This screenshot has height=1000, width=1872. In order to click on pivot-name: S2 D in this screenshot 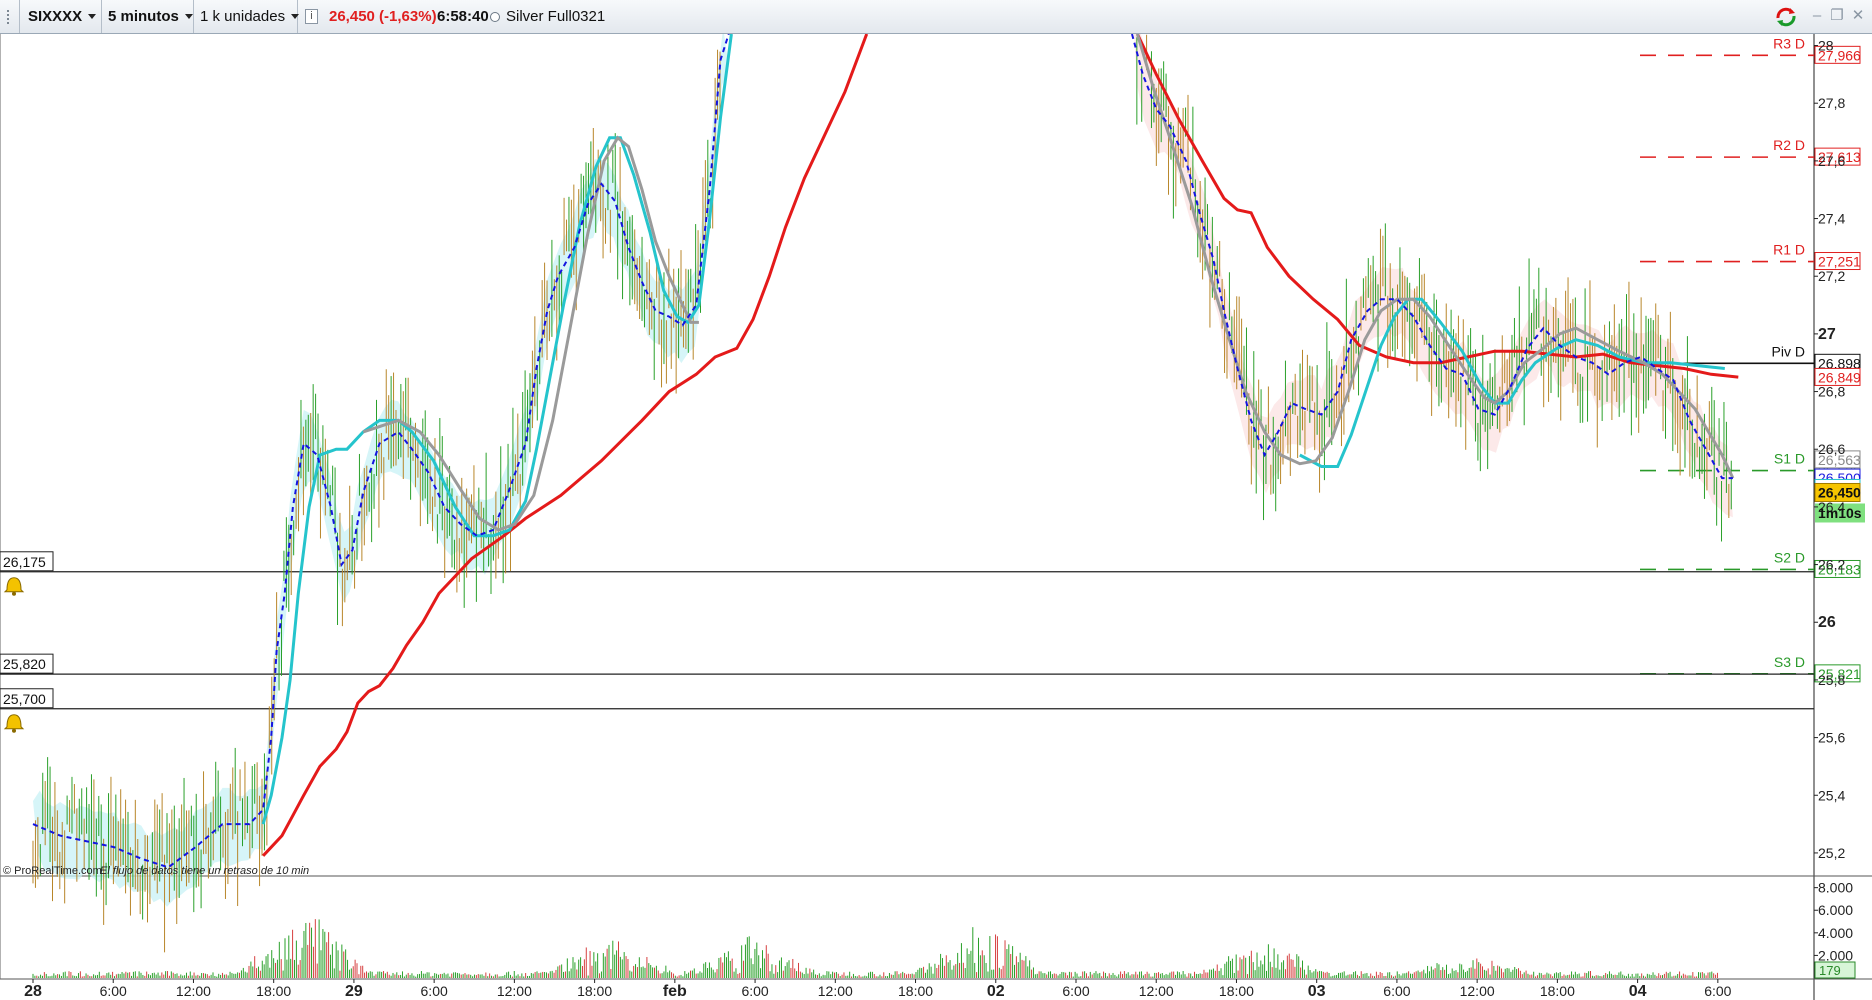, I will do `click(1789, 557)`.